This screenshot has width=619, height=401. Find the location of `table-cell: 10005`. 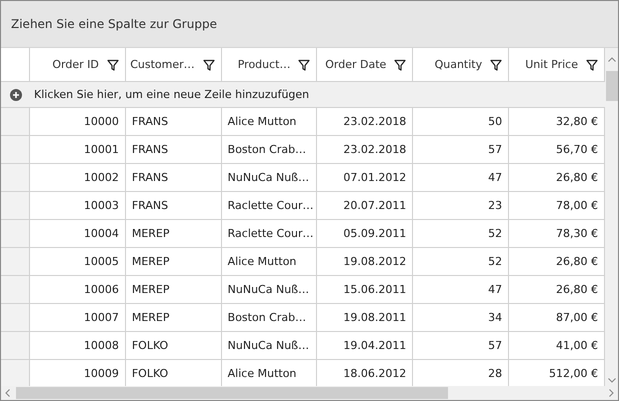

table-cell: 10005 is located at coordinates (101, 261).